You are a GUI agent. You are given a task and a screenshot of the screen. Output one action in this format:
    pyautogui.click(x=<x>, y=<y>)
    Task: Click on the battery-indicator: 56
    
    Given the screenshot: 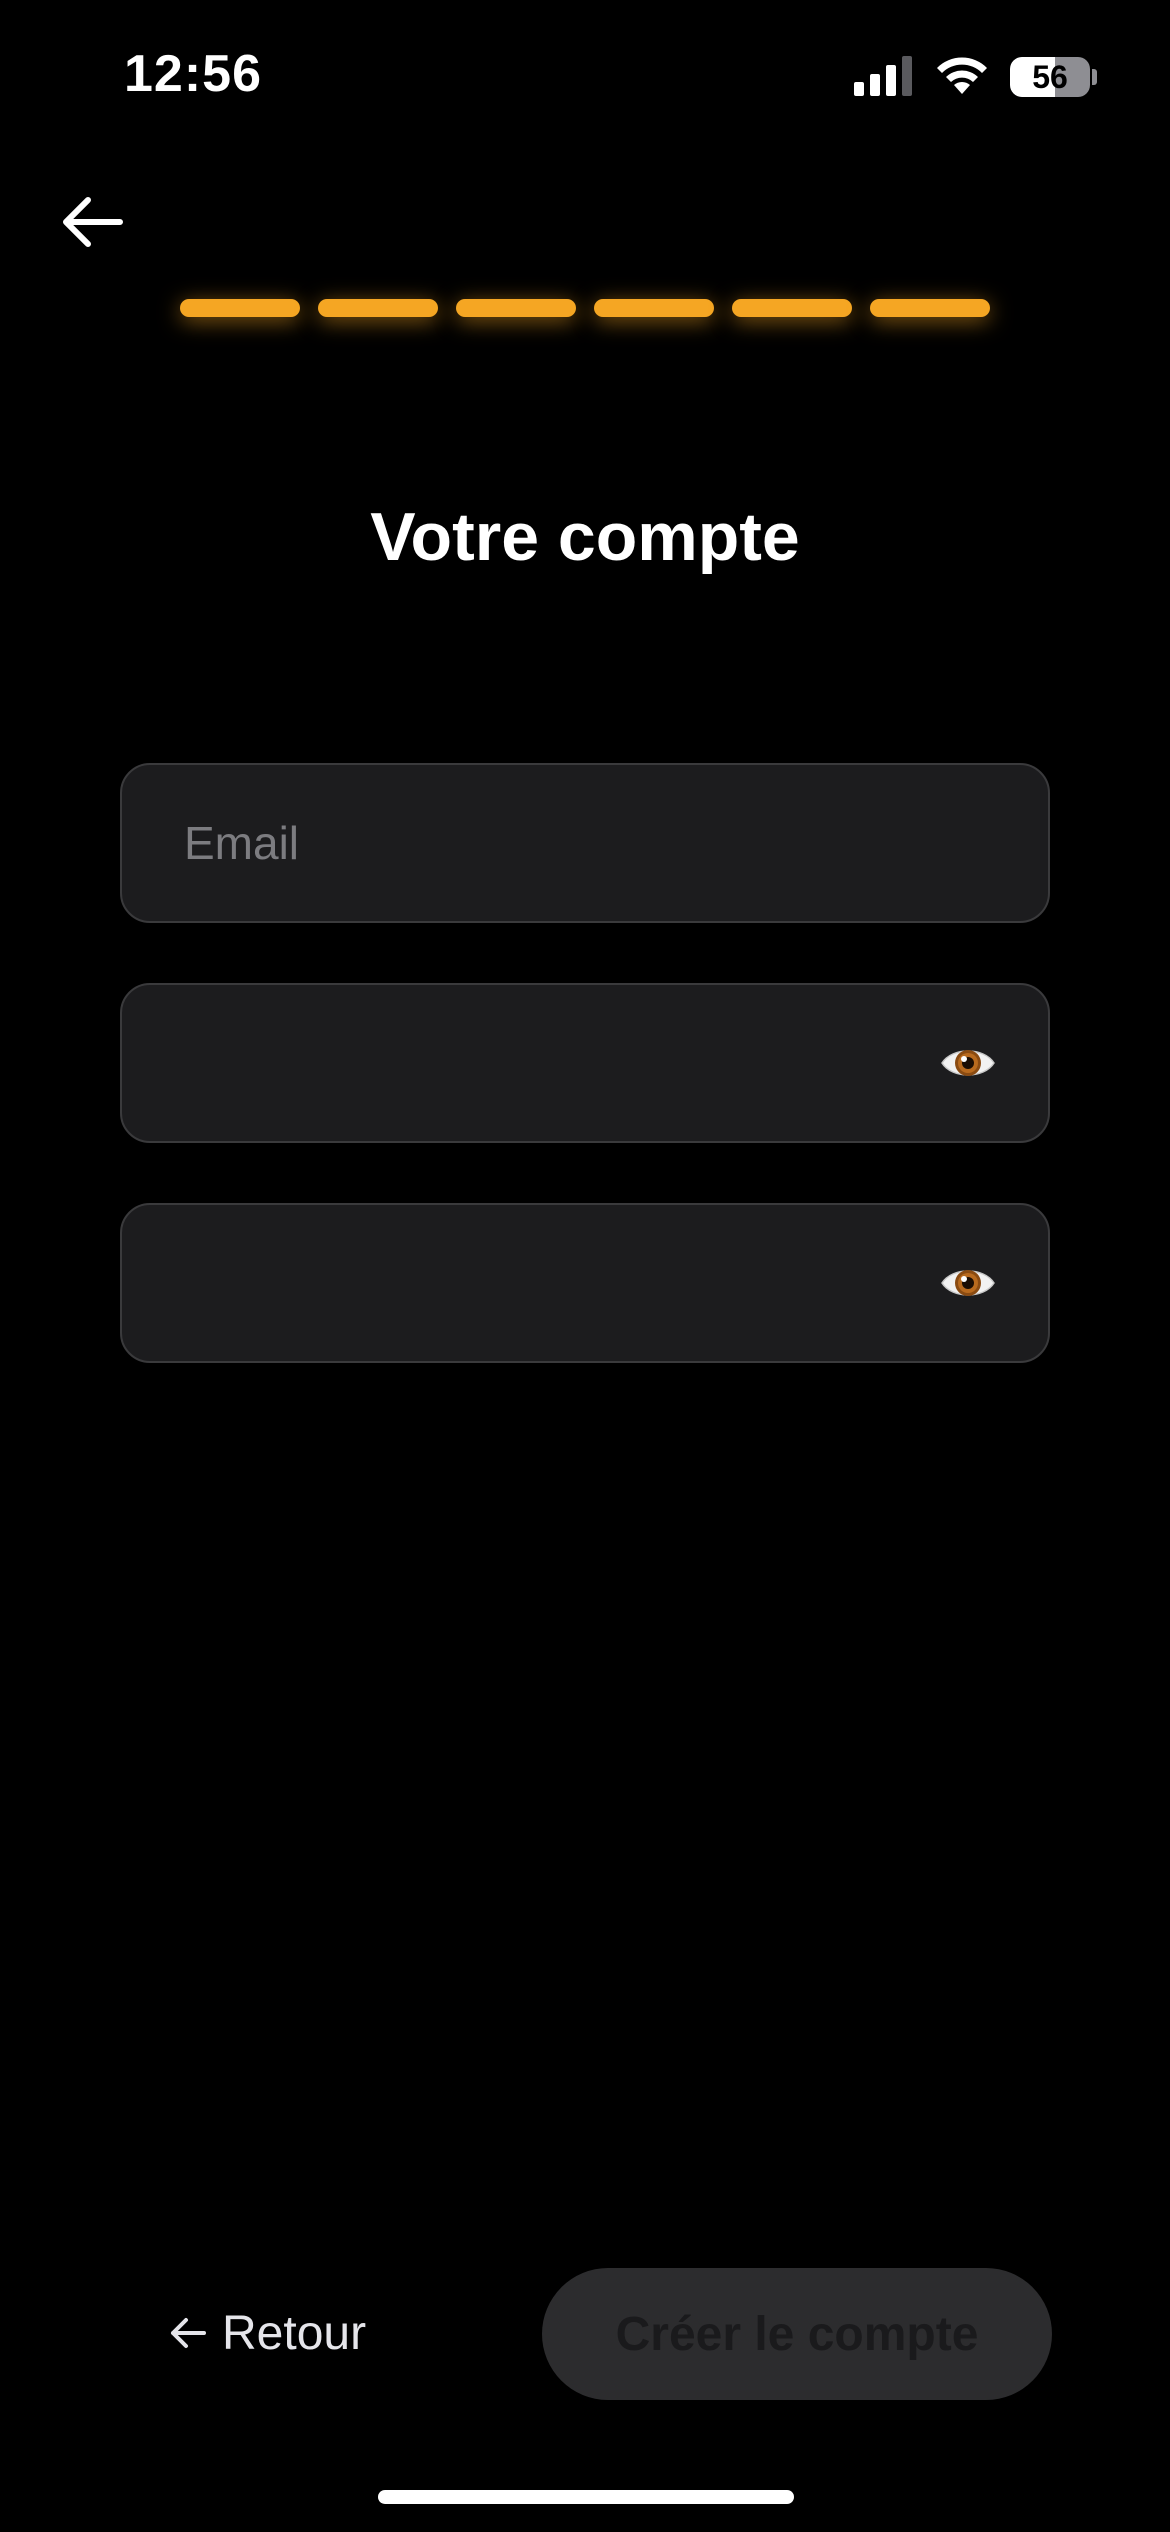 What is the action you would take?
    pyautogui.click(x=1050, y=77)
    